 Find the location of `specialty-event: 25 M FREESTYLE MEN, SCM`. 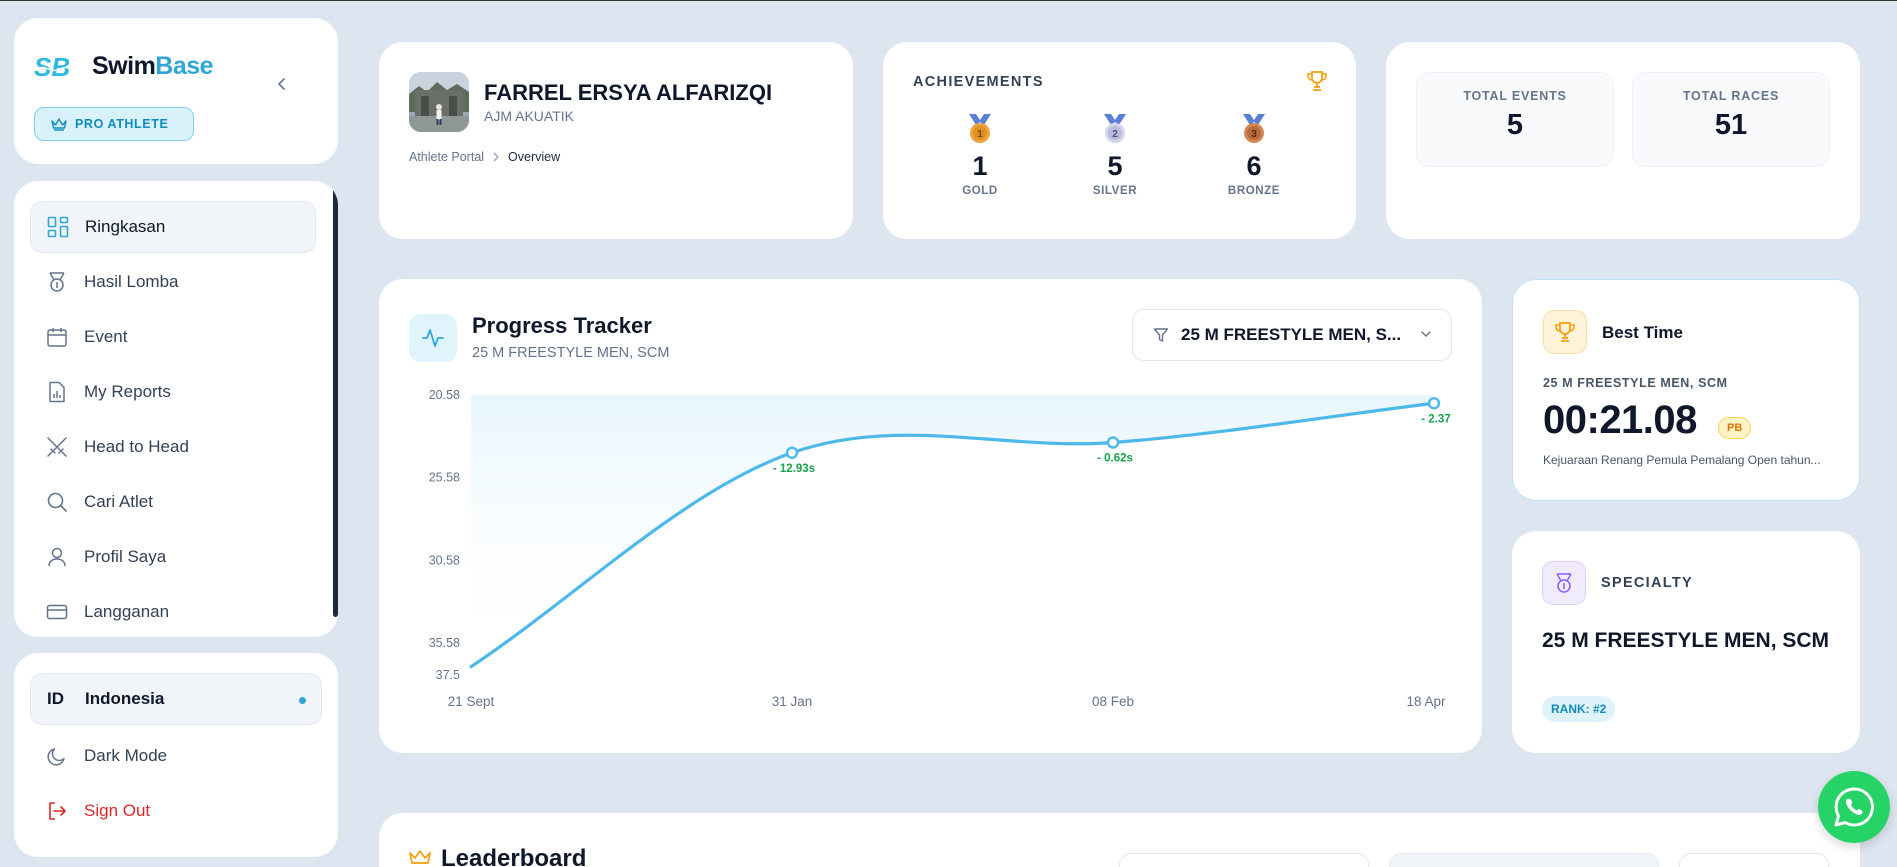

specialty-event: 25 M FREESTYLE MEN, SCM is located at coordinates (1686, 640).